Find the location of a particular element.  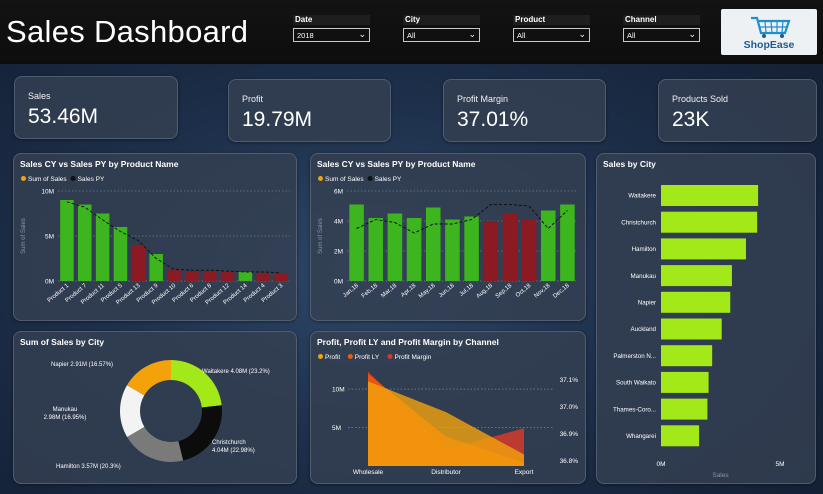

shopease-logo: ShopEase is located at coordinates (769, 32).